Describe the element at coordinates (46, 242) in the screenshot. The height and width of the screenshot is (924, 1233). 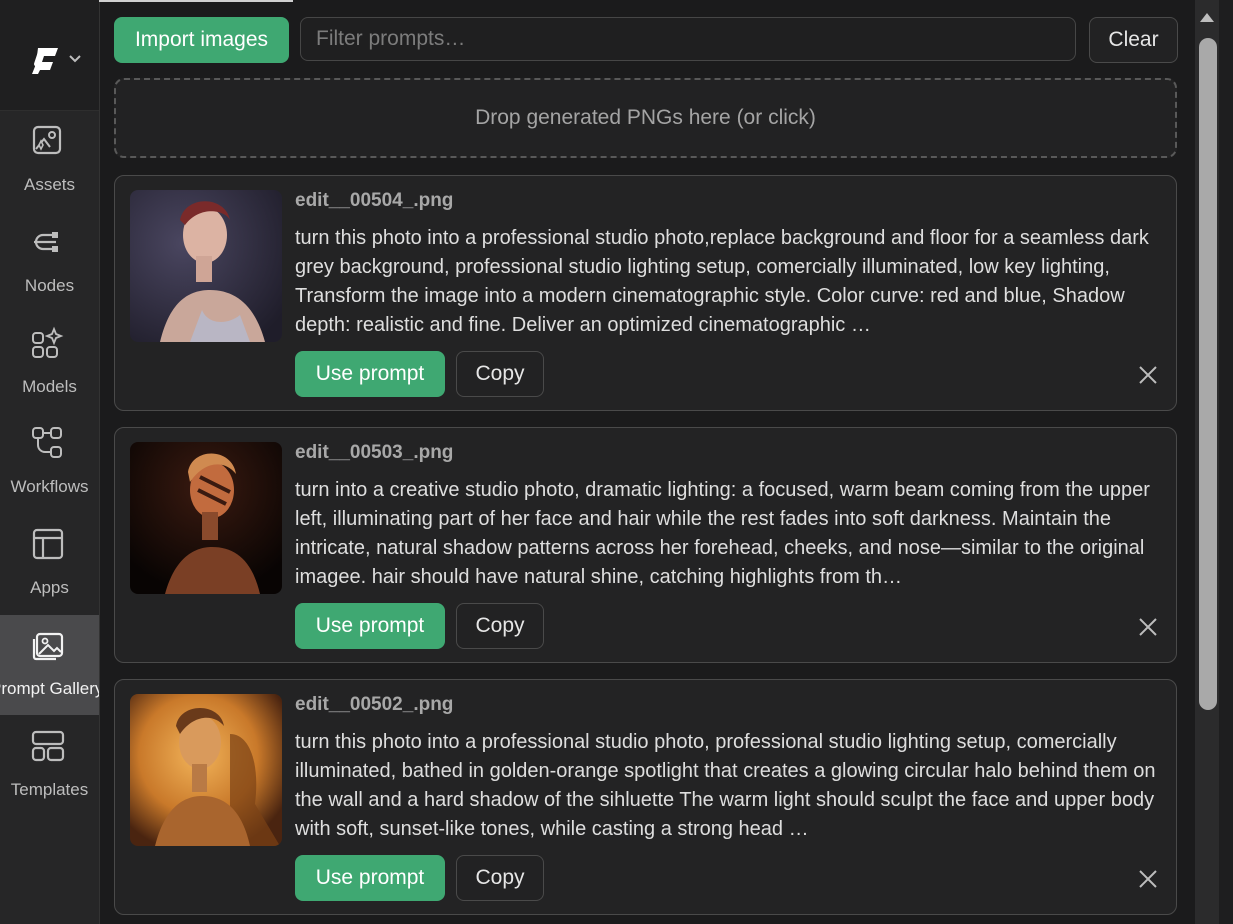
I see `nodes-icon` at that location.